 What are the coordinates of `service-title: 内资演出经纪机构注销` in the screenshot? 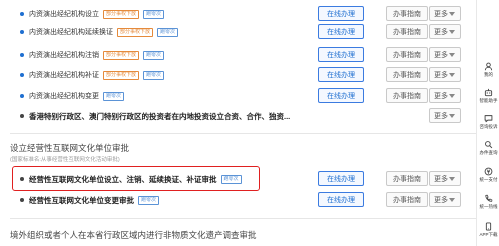 It's located at (64, 55).